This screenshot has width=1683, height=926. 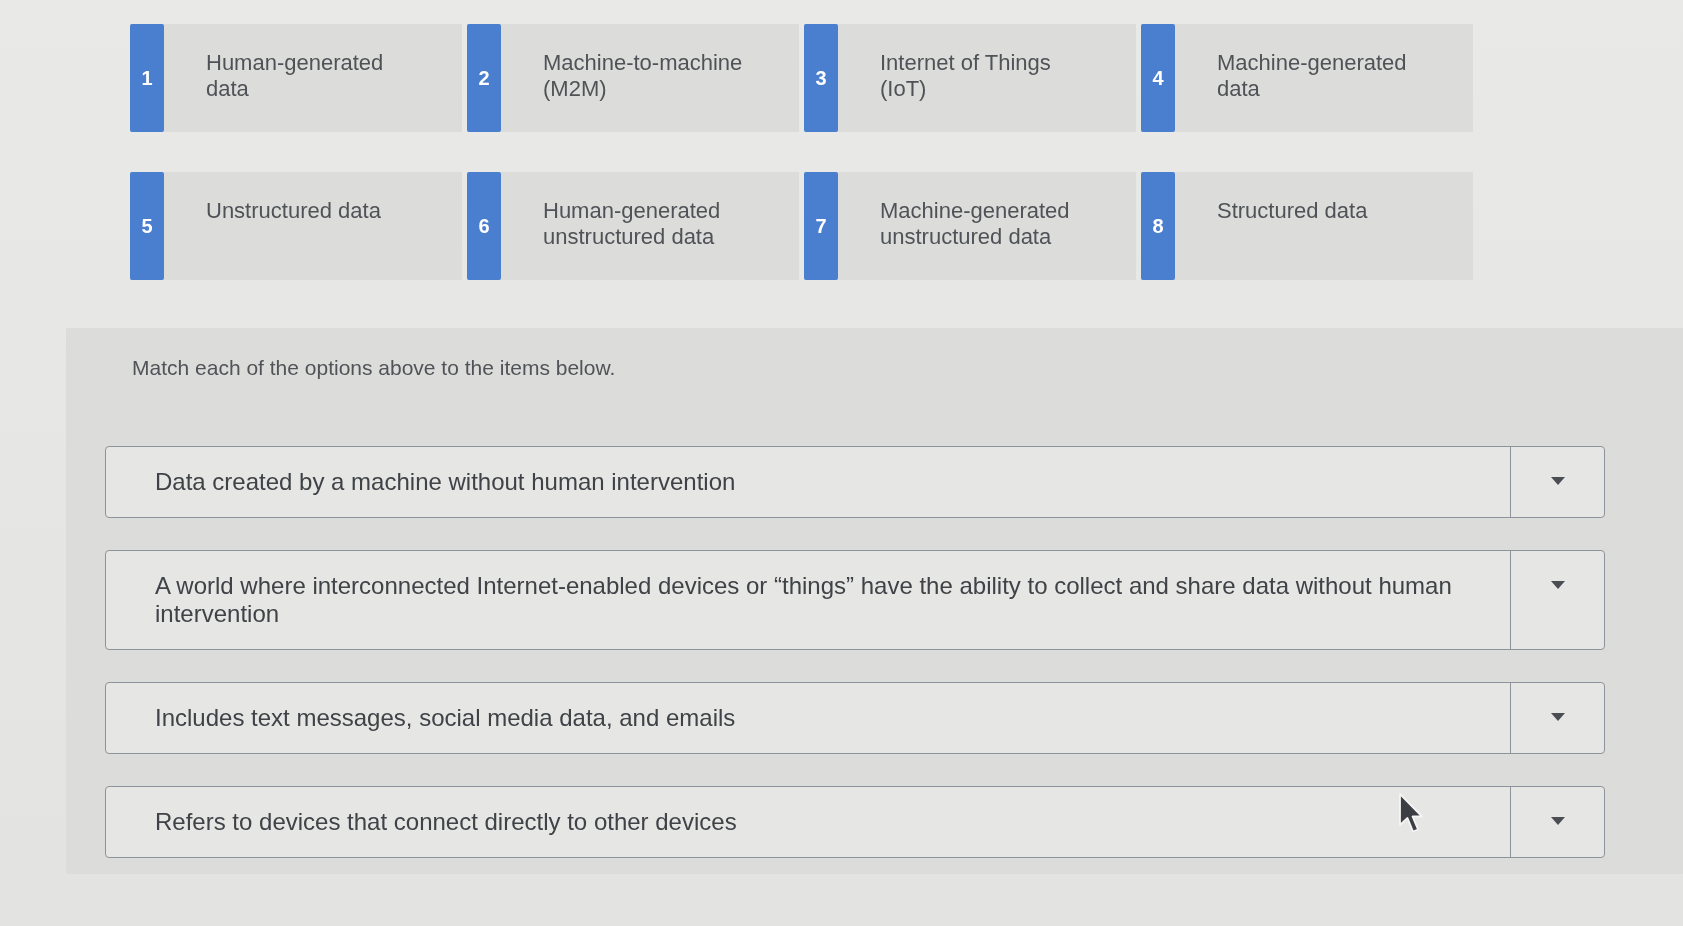 What do you see at coordinates (821, 78) in the screenshot?
I see `option-number: 3` at bounding box center [821, 78].